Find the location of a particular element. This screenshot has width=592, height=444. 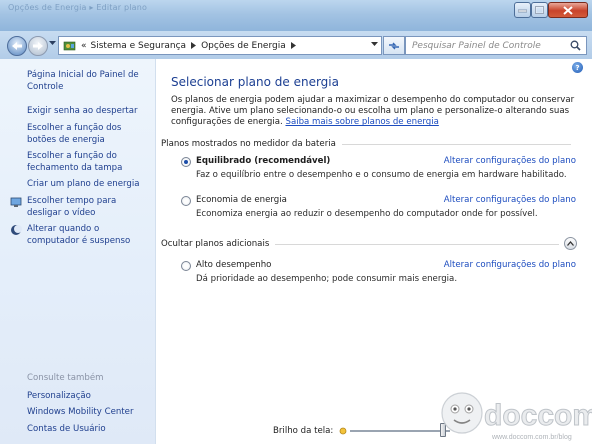

chevron-up-icon is located at coordinates (570, 243).